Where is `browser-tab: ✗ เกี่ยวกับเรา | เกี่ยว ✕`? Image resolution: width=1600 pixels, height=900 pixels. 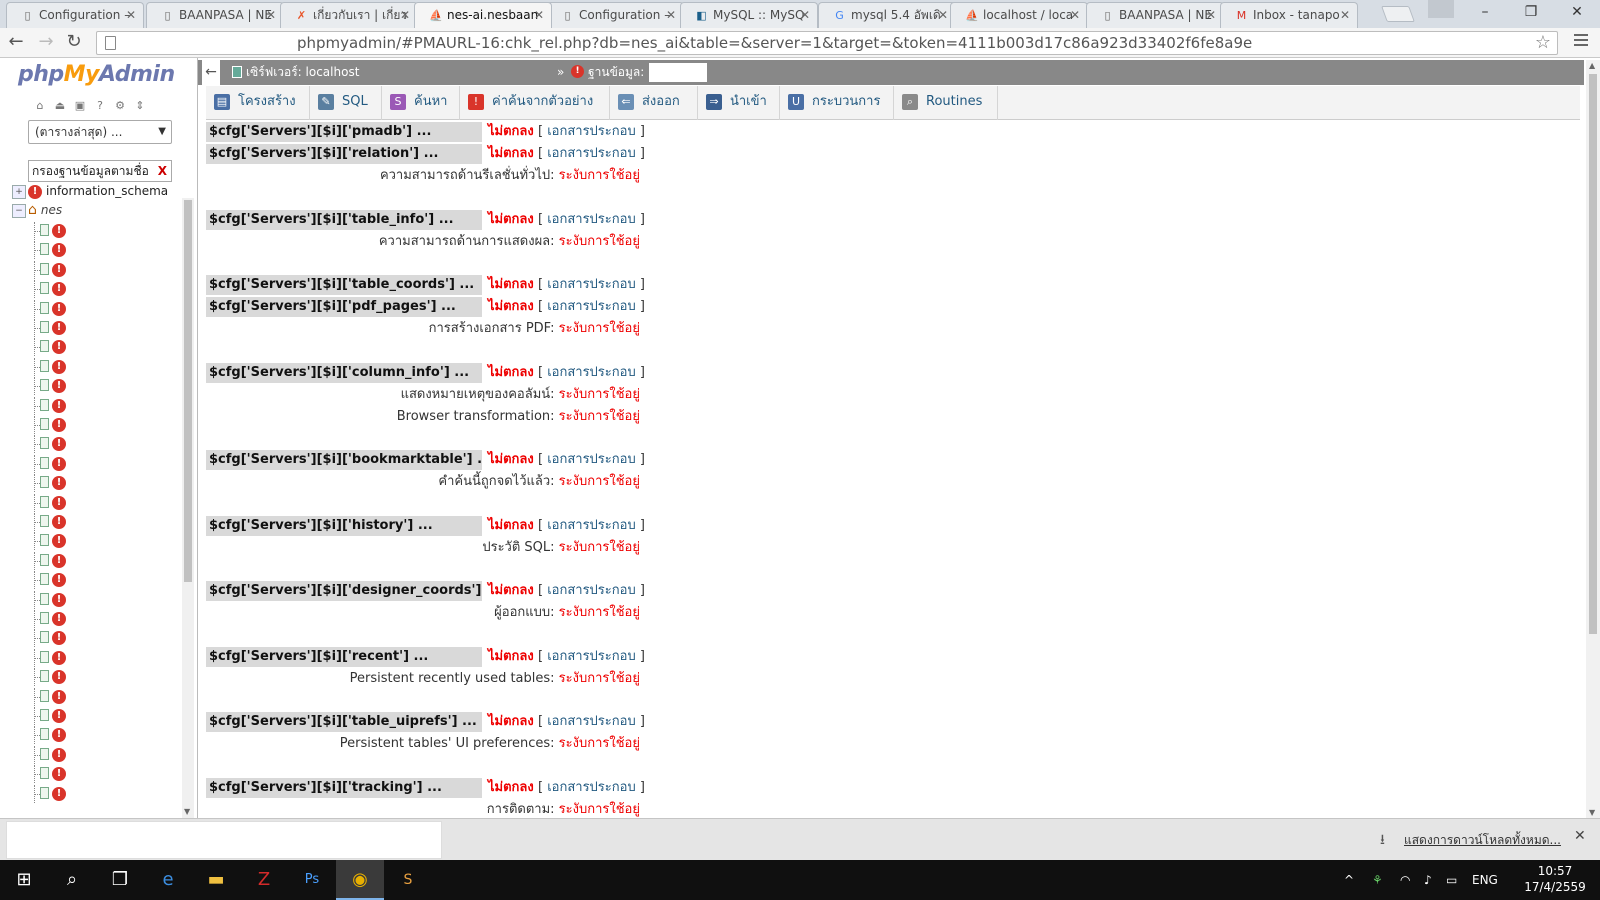
browser-tab: ✗ เกี่ยวกับเรา | เกี่ยว ✕ is located at coordinates (349, 15).